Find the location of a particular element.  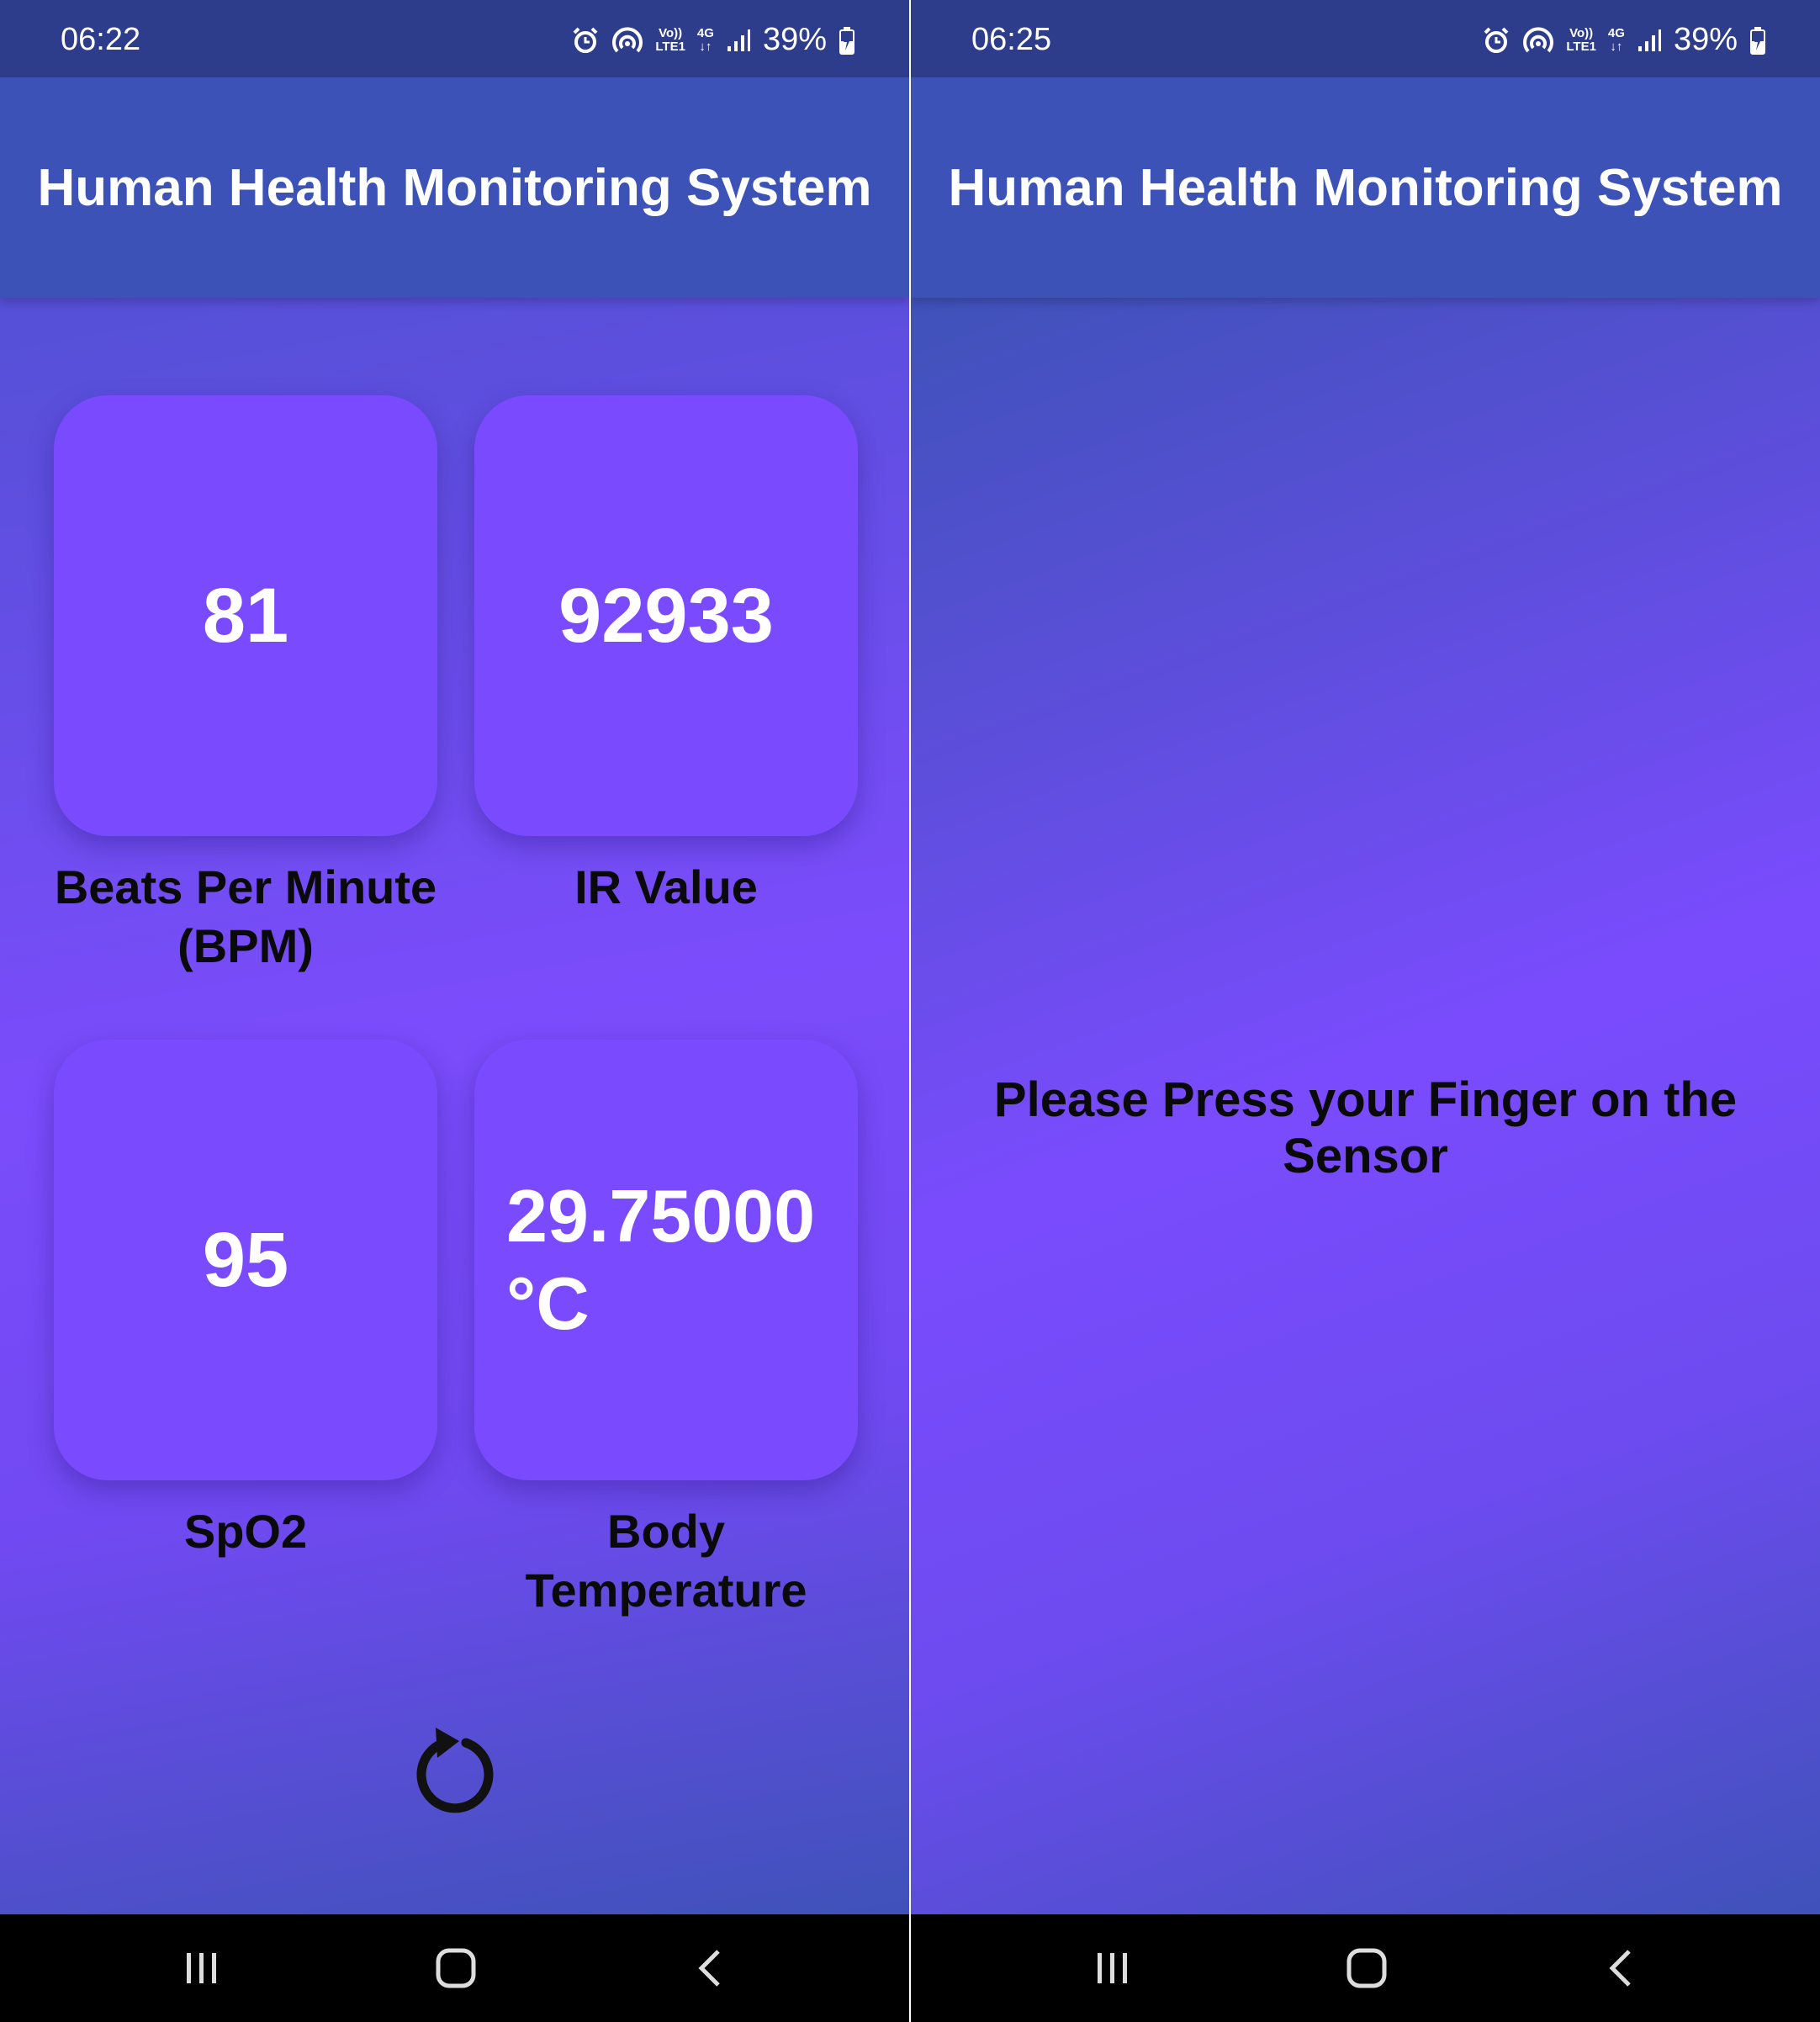

bpm-value: 81 is located at coordinates (245, 615).